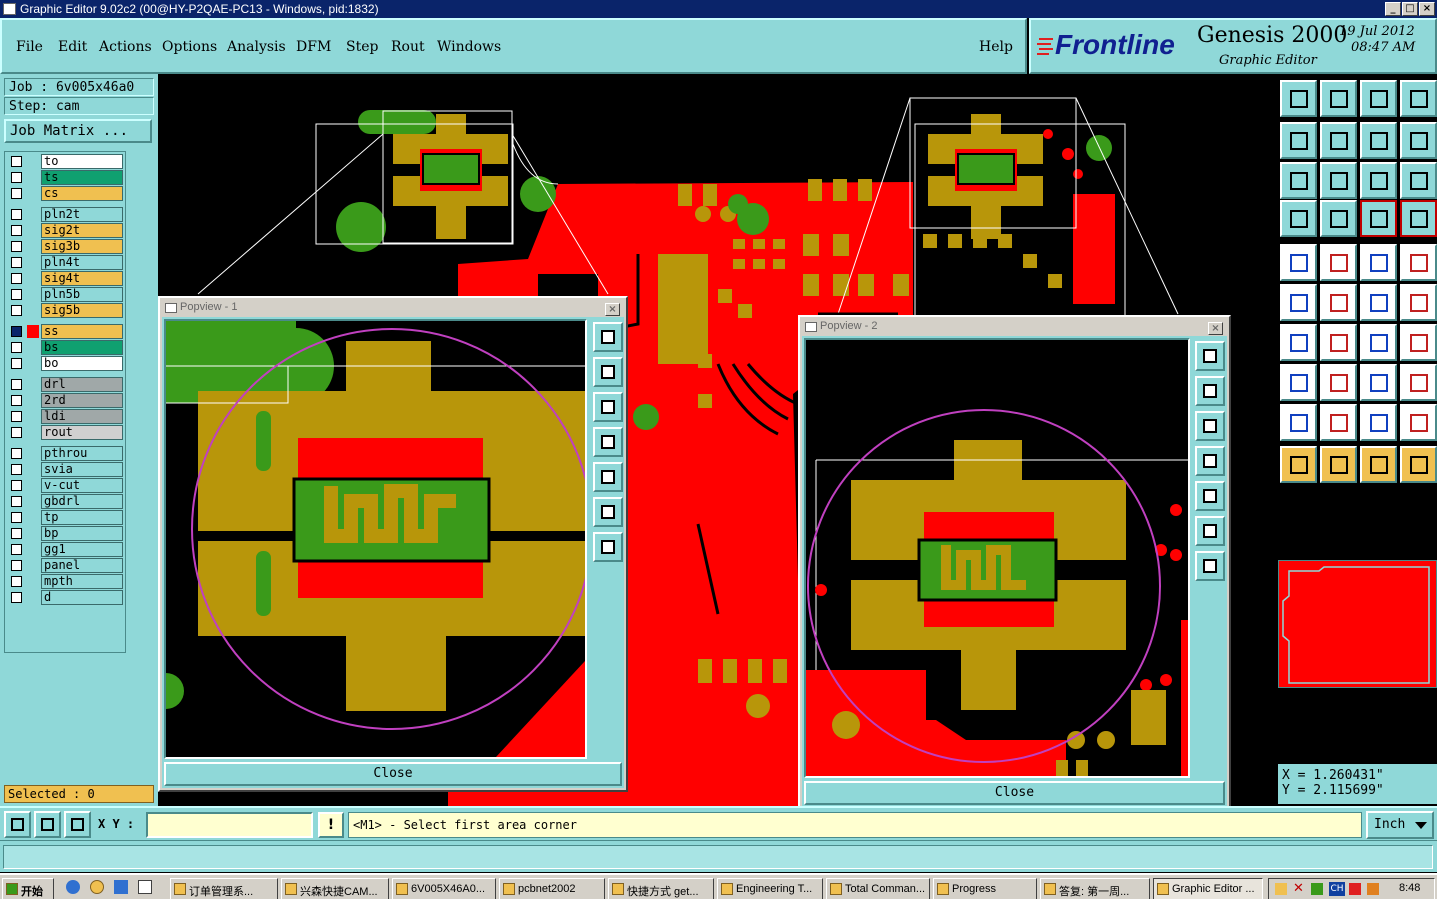 The width and height of the screenshot is (1437, 899). I want to click on arc-button, so click(1378, 342).